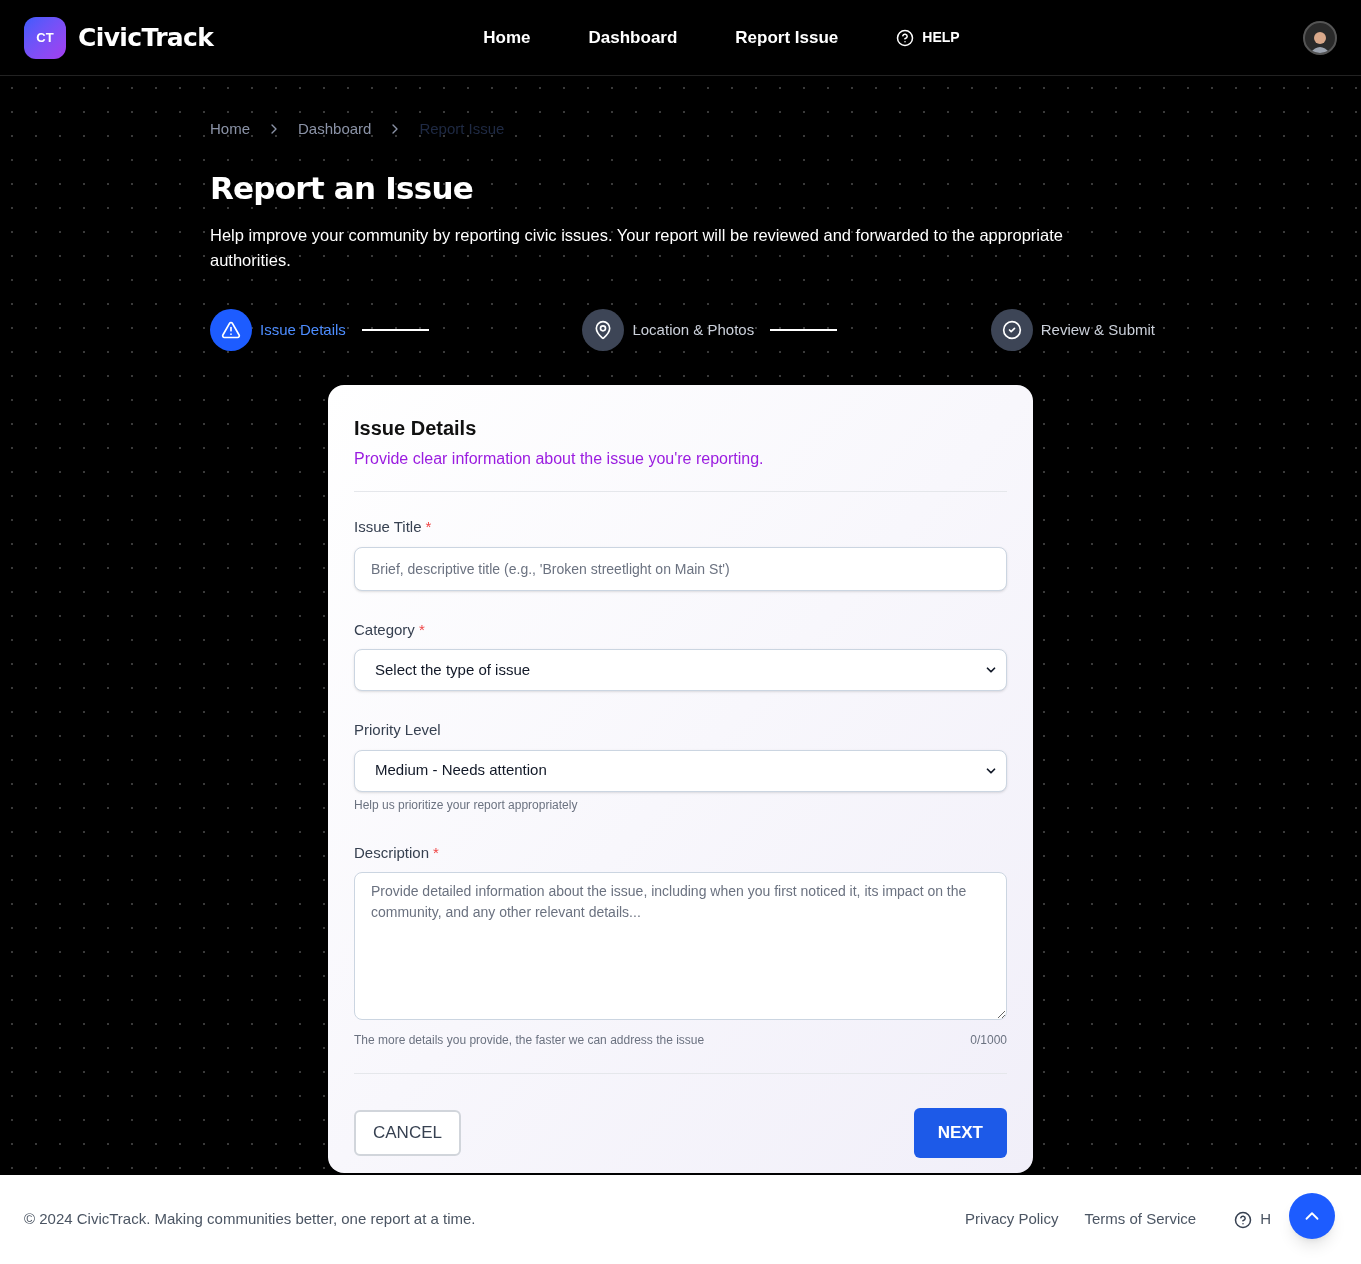  Describe the element at coordinates (466, 805) in the screenshot. I see `helper-text: Help us prioritize your report appropriately` at that location.